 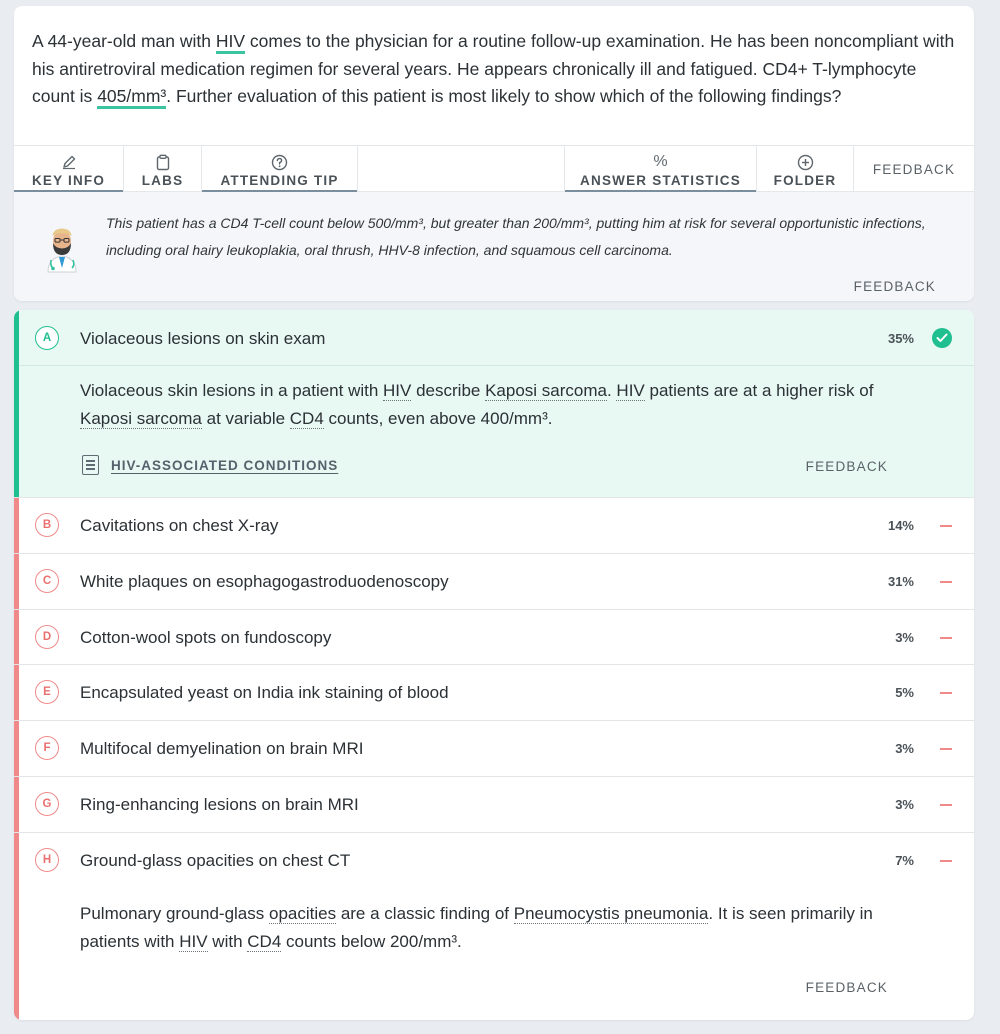 I want to click on option-letter: D, so click(x=47, y=637).